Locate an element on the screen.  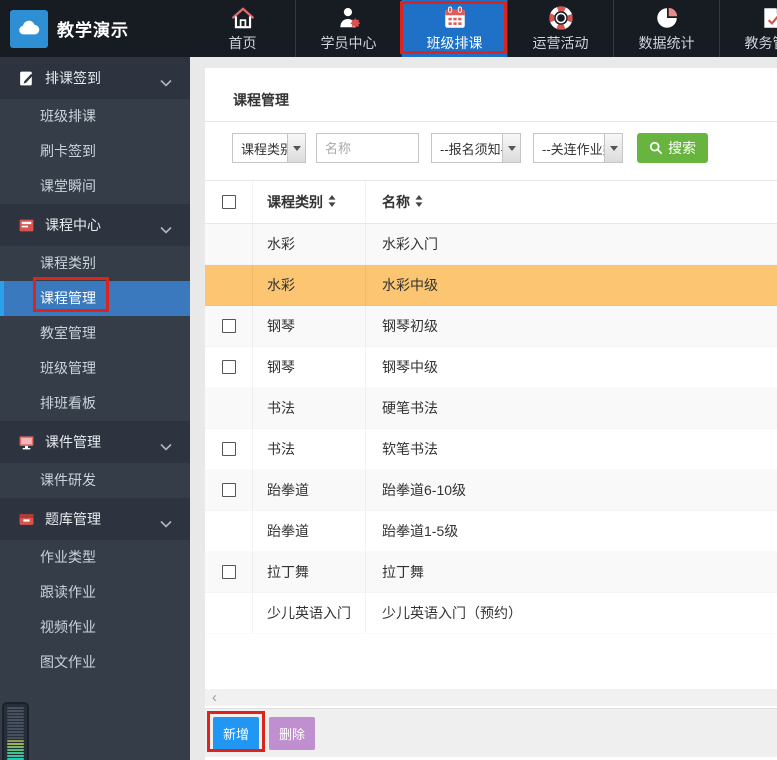
sidebar-item-classroom-moments: 课堂瞬间 is located at coordinates (95, 186).